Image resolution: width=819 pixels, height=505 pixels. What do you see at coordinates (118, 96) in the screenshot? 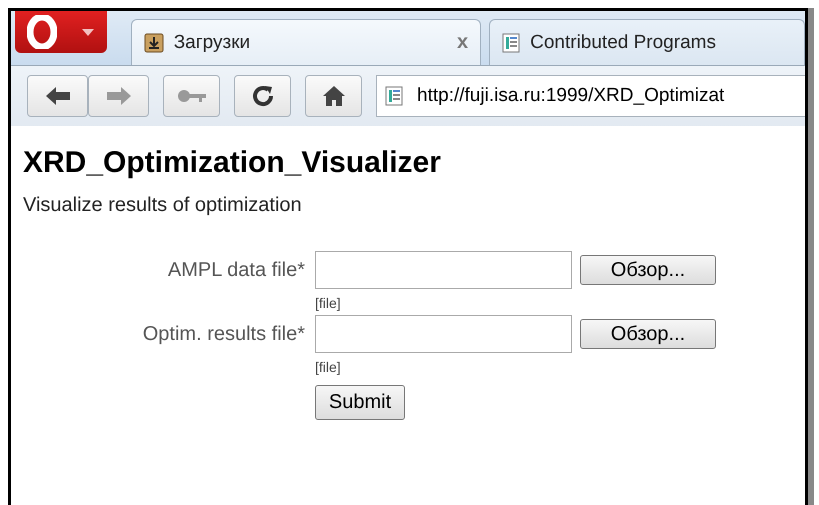
I see `forward-arrow-icon` at bounding box center [118, 96].